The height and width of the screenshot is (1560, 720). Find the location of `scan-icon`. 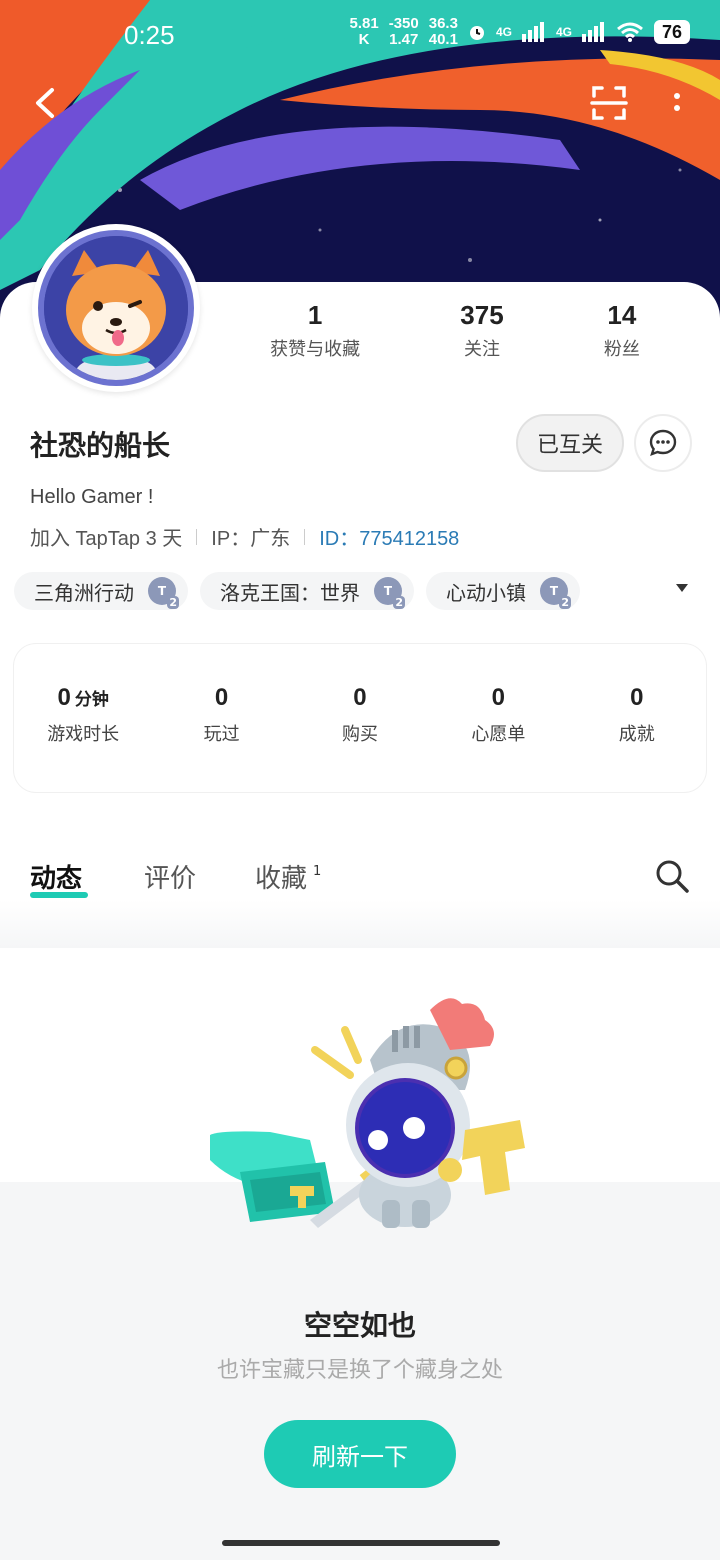

scan-icon is located at coordinates (609, 103).